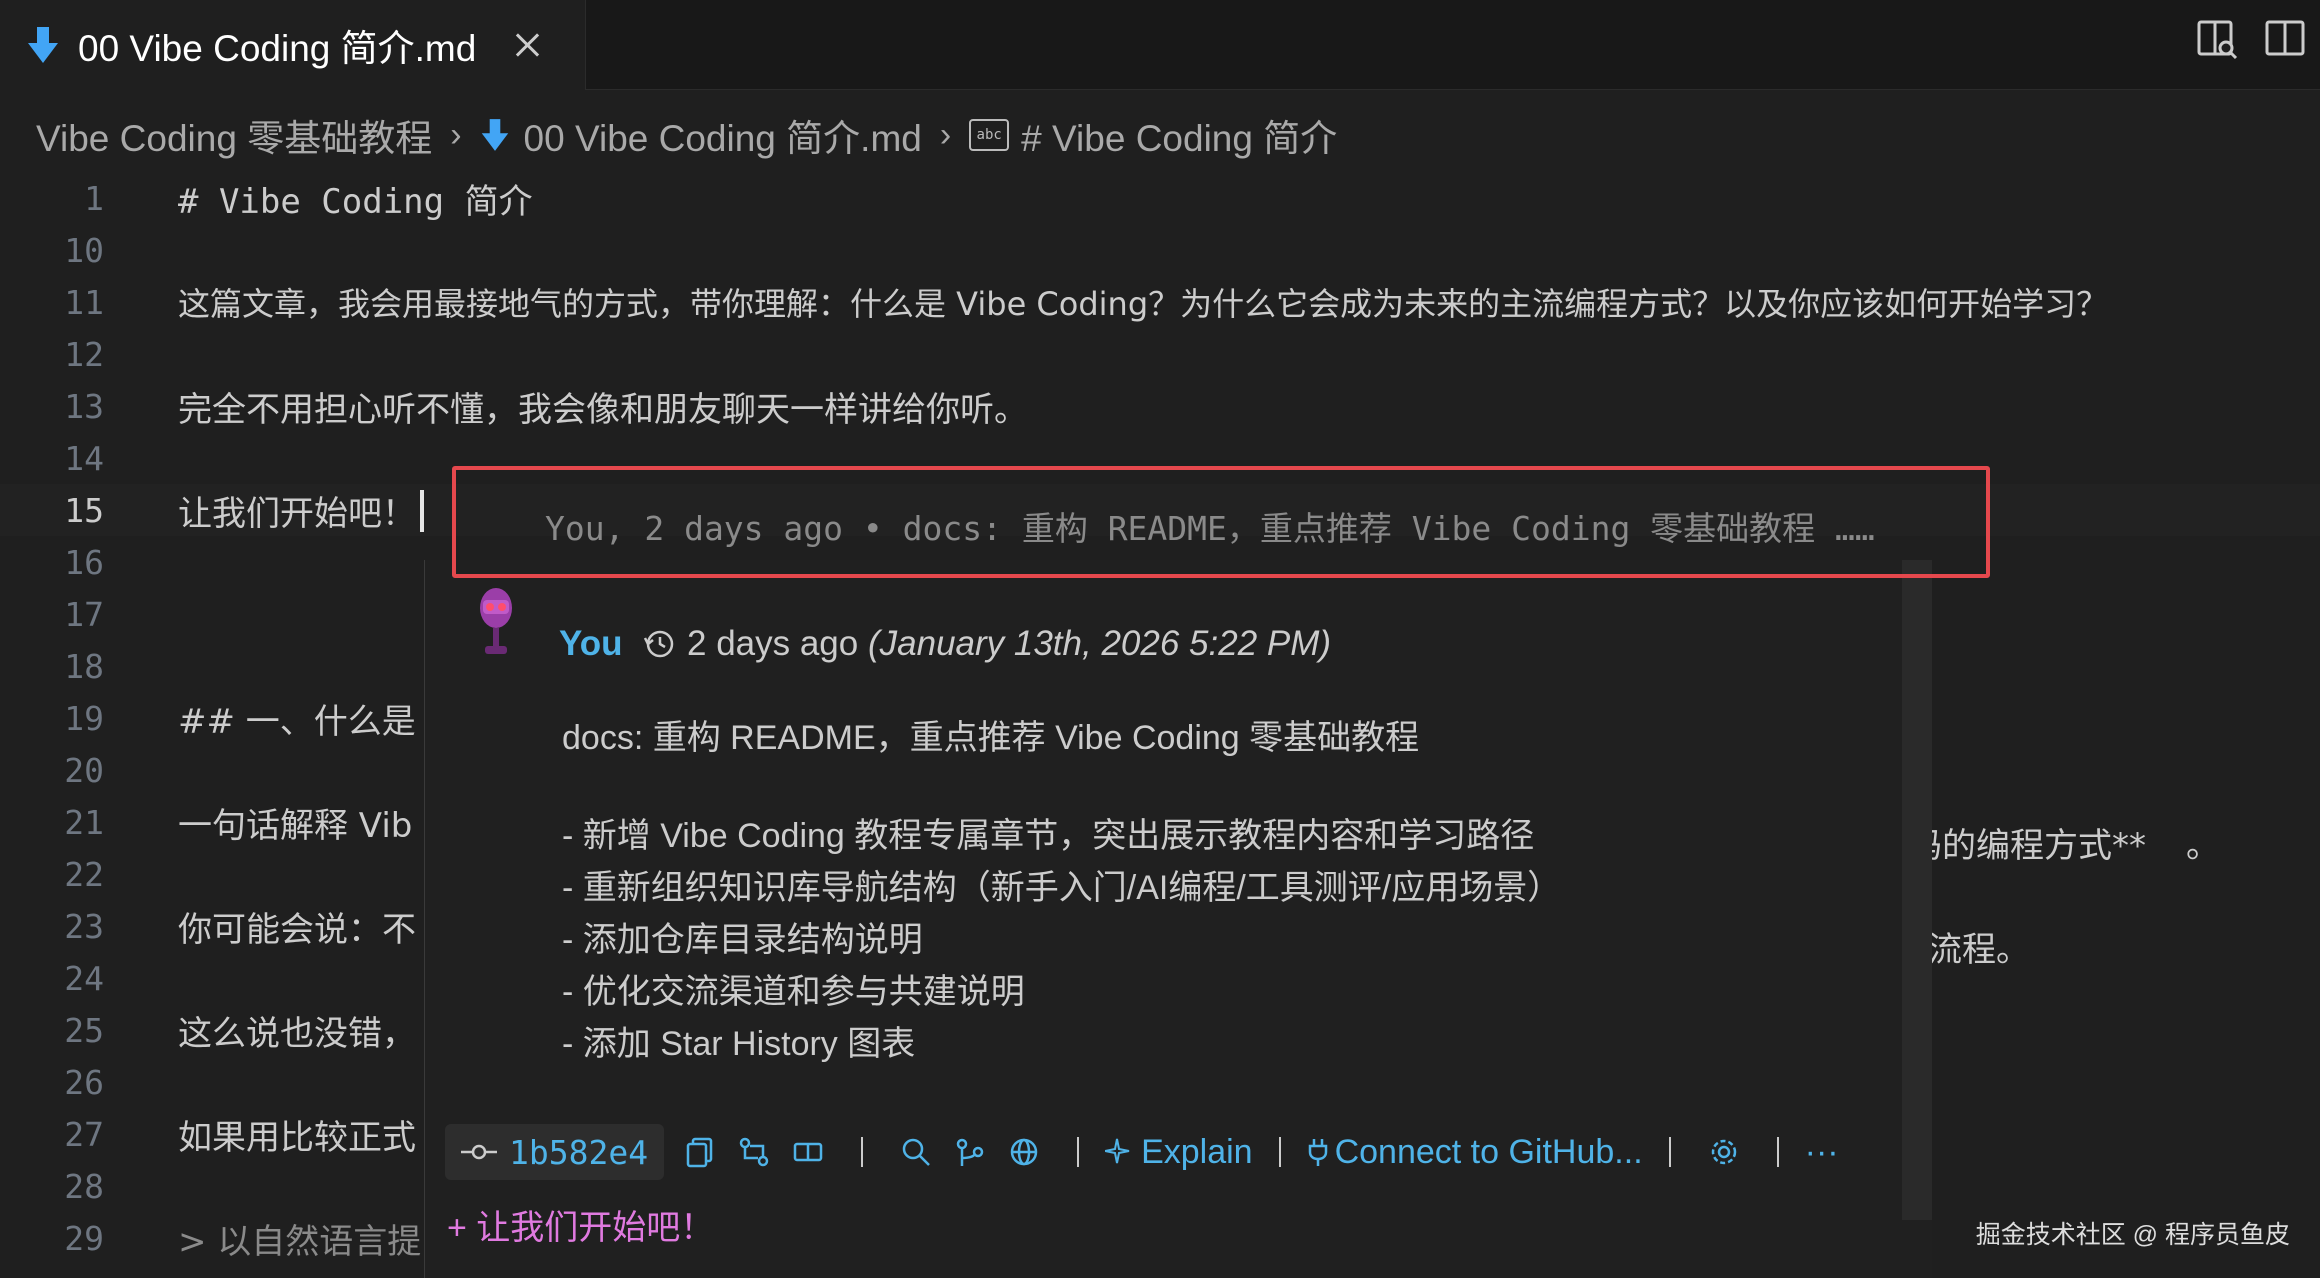 Image resolution: width=2320 pixels, height=1278 pixels. Describe the element at coordinates (84, 874) in the screenshot. I see `line-number: 22` at that location.